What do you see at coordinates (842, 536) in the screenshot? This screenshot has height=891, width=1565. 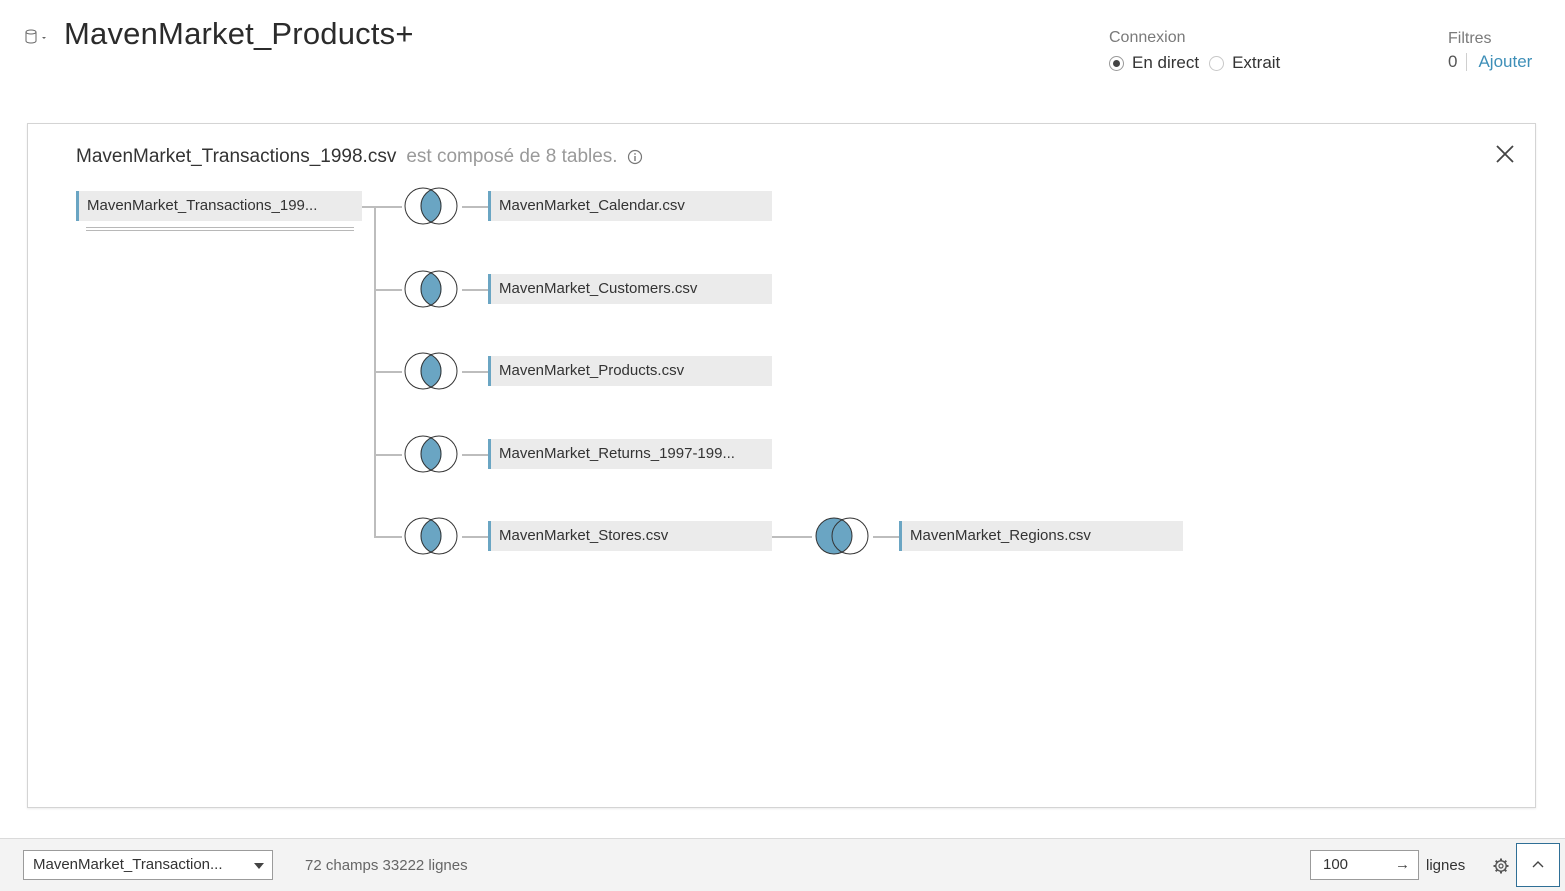 I see `left-join-icon` at bounding box center [842, 536].